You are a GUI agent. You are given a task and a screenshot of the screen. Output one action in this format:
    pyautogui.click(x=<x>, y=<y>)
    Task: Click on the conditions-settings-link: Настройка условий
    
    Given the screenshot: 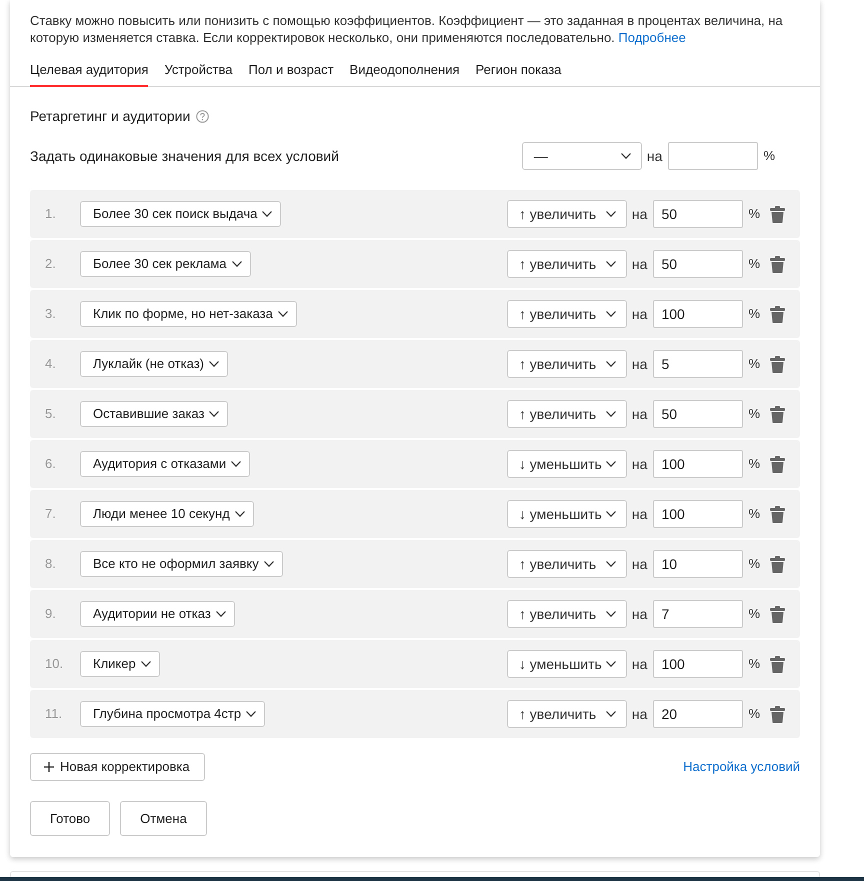 What is the action you would take?
    pyautogui.click(x=741, y=767)
    